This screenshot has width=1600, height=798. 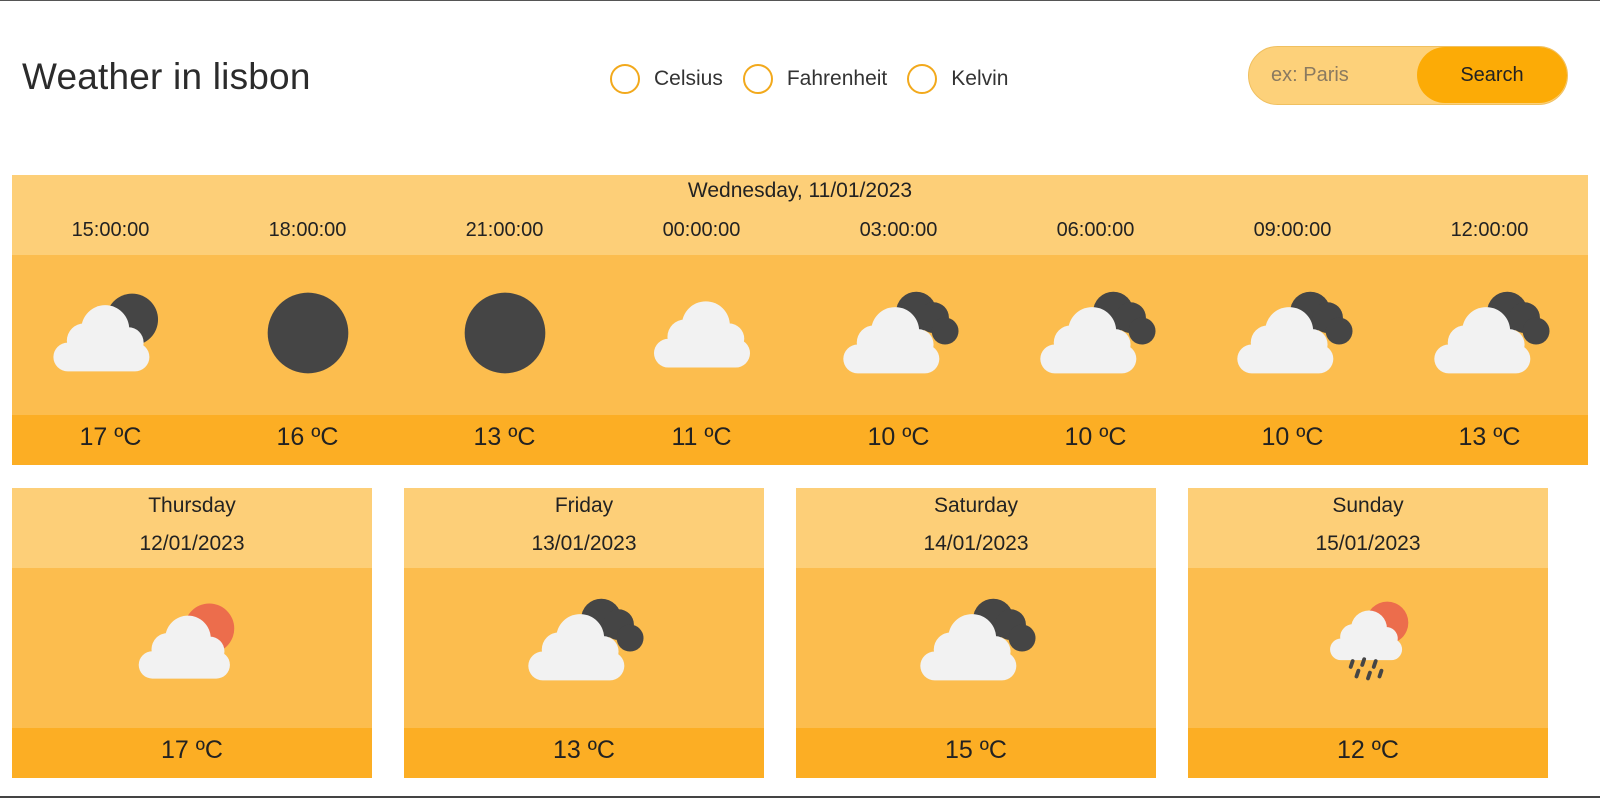 What do you see at coordinates (702, 333) in the screenshot?
I see `cloud-icon` at bounding box center [702, 333].